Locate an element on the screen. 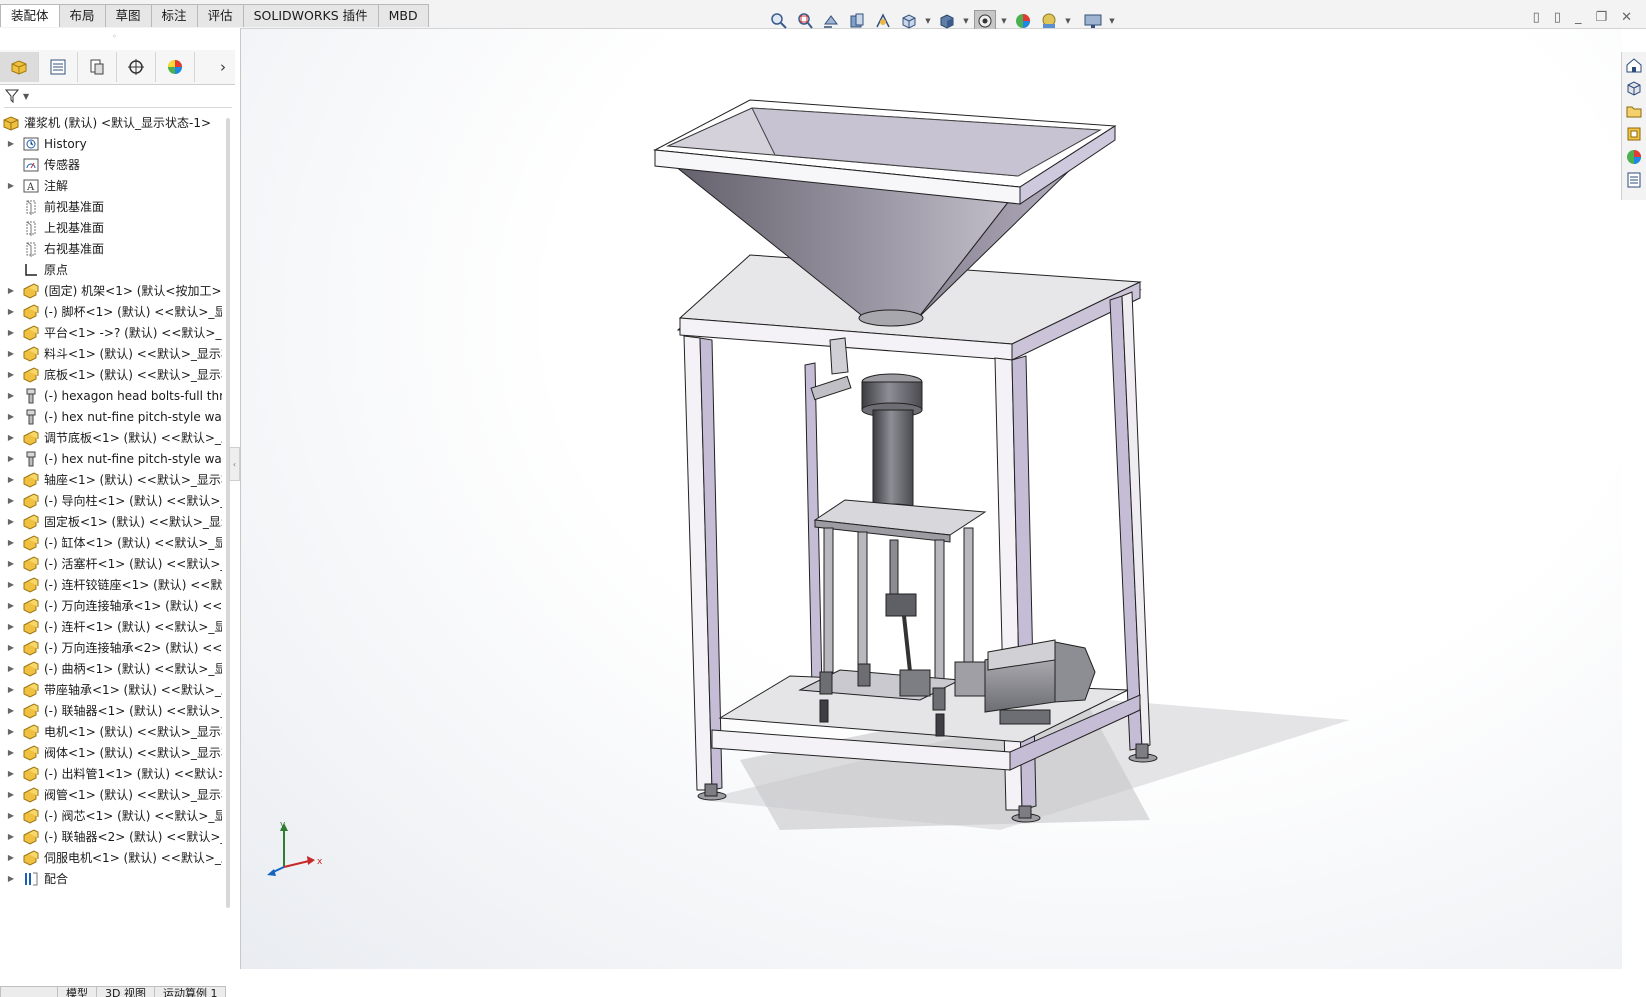 The image size is (1646, 997). tree-item: ▶ (-) 联轴器<2> (默认) <<默认>_ is located at coordinates (111, 836).